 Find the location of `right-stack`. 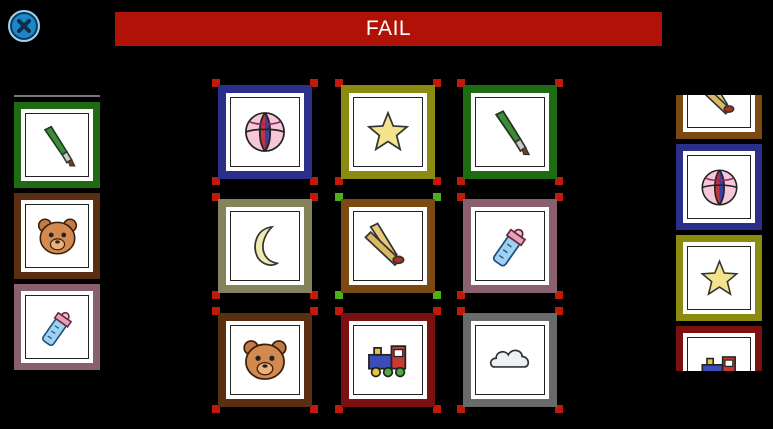

right-stack is located at coordinates (719, 233).